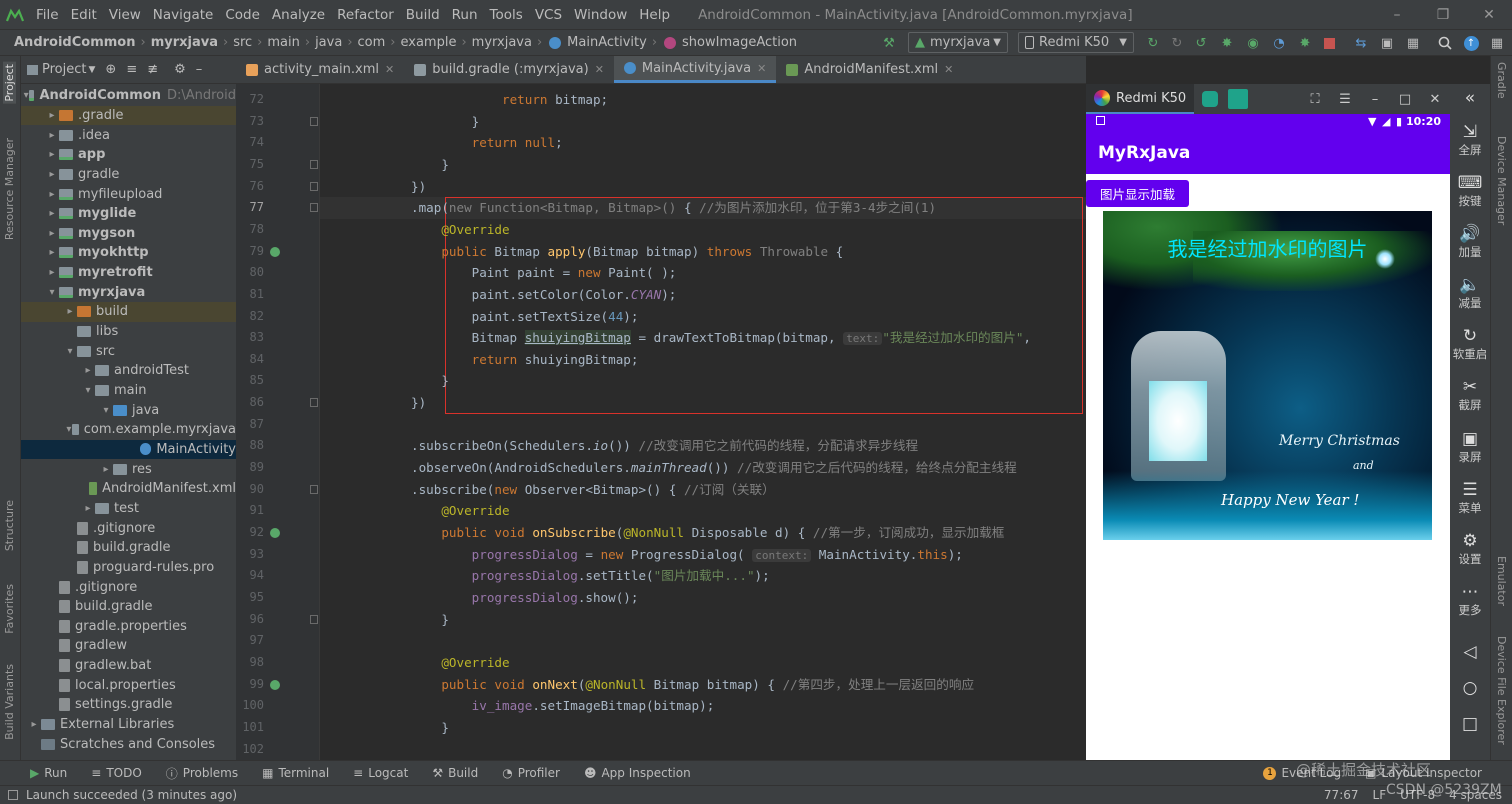 The image size is (1512, 804). Describe the element at coordinates (128, 371) in the screenshot. I see `tree-item: ▸ androidTest` at that location.